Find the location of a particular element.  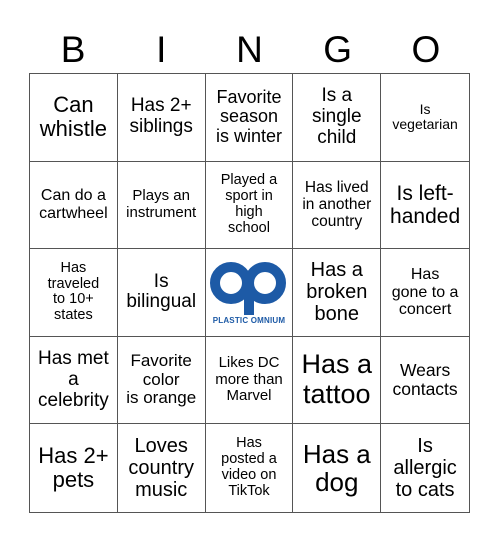

bingo-cell: Has lived in another country is located at coordinates (337, 205).